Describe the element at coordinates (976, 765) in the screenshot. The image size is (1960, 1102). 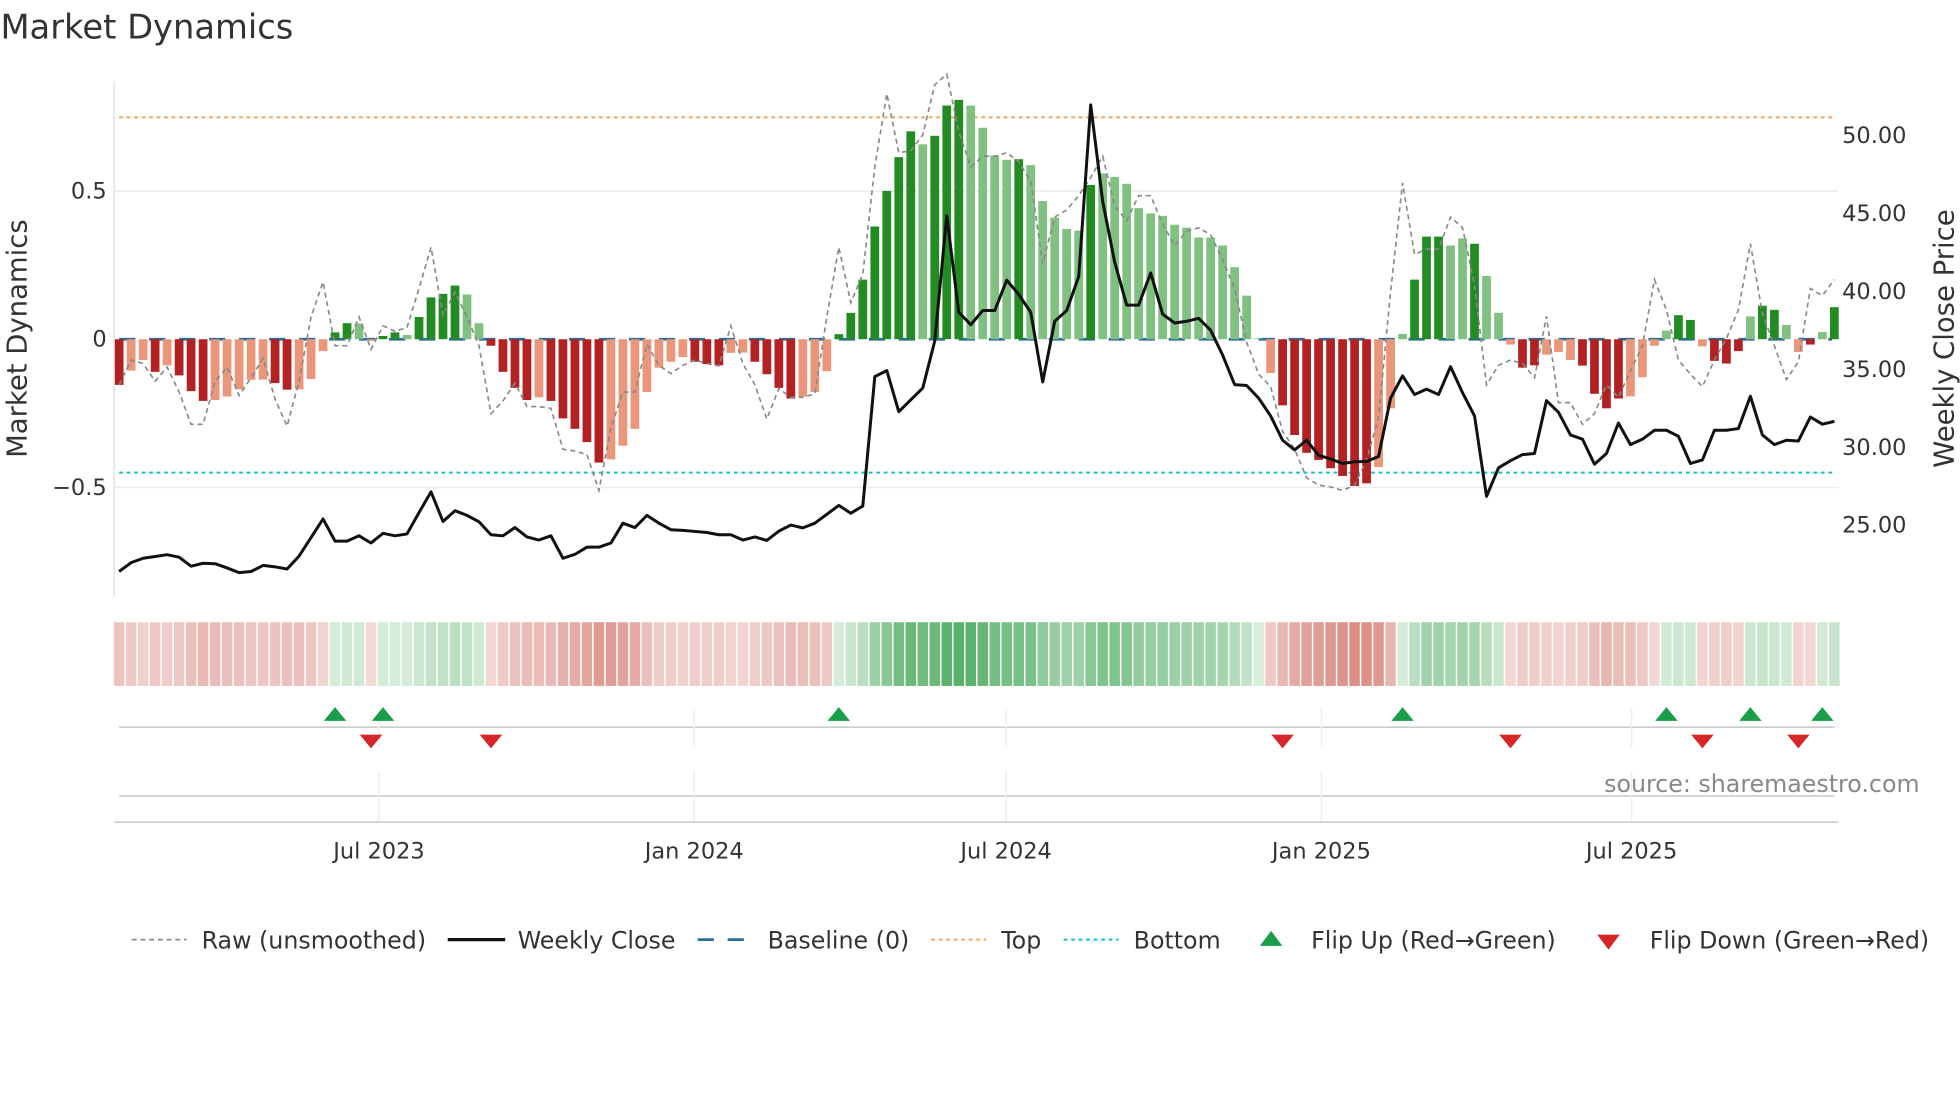
I see `flip-markers-panel` at that location.